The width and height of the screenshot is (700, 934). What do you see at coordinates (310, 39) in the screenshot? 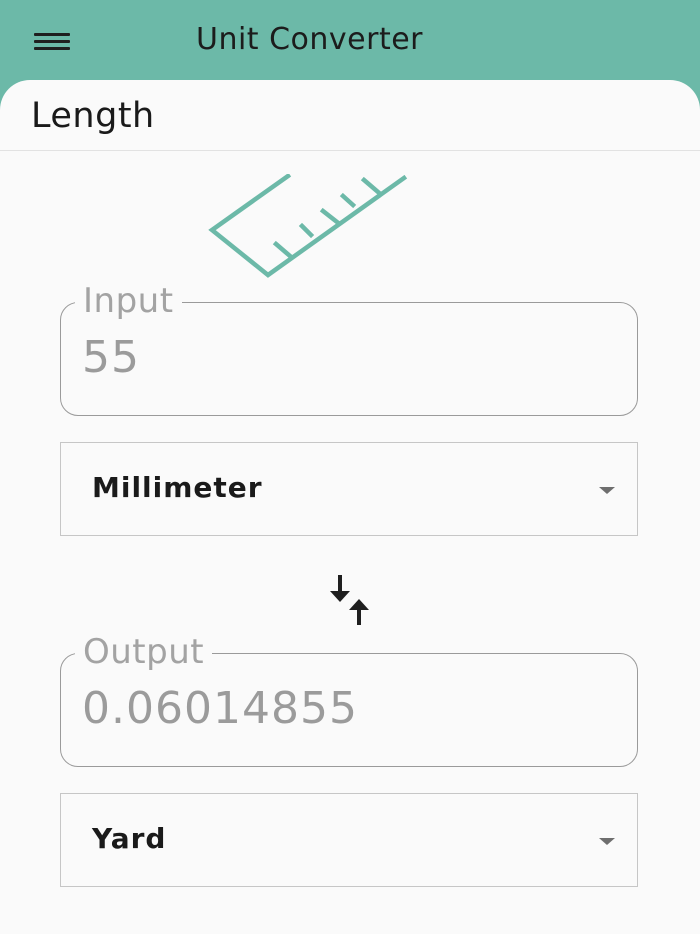
I see `app-title: Unit Converter` at bounding box center [310, 39].